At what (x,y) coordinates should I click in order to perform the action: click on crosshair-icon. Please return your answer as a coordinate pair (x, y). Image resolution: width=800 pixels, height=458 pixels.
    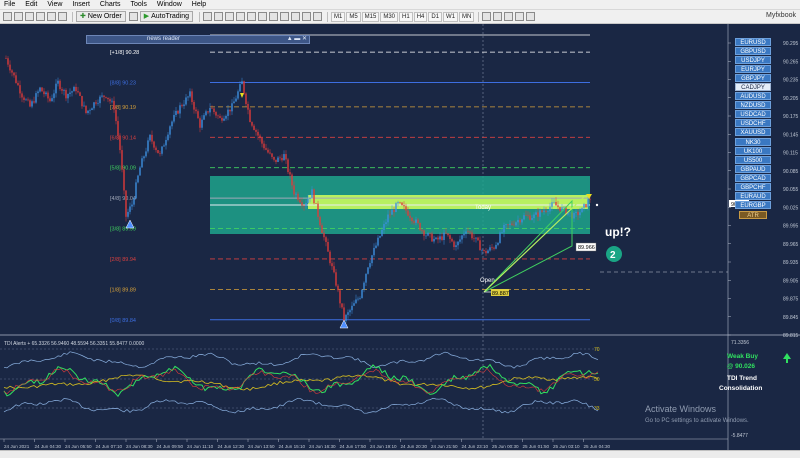
    Looking at the image, I should click on (487, 16).